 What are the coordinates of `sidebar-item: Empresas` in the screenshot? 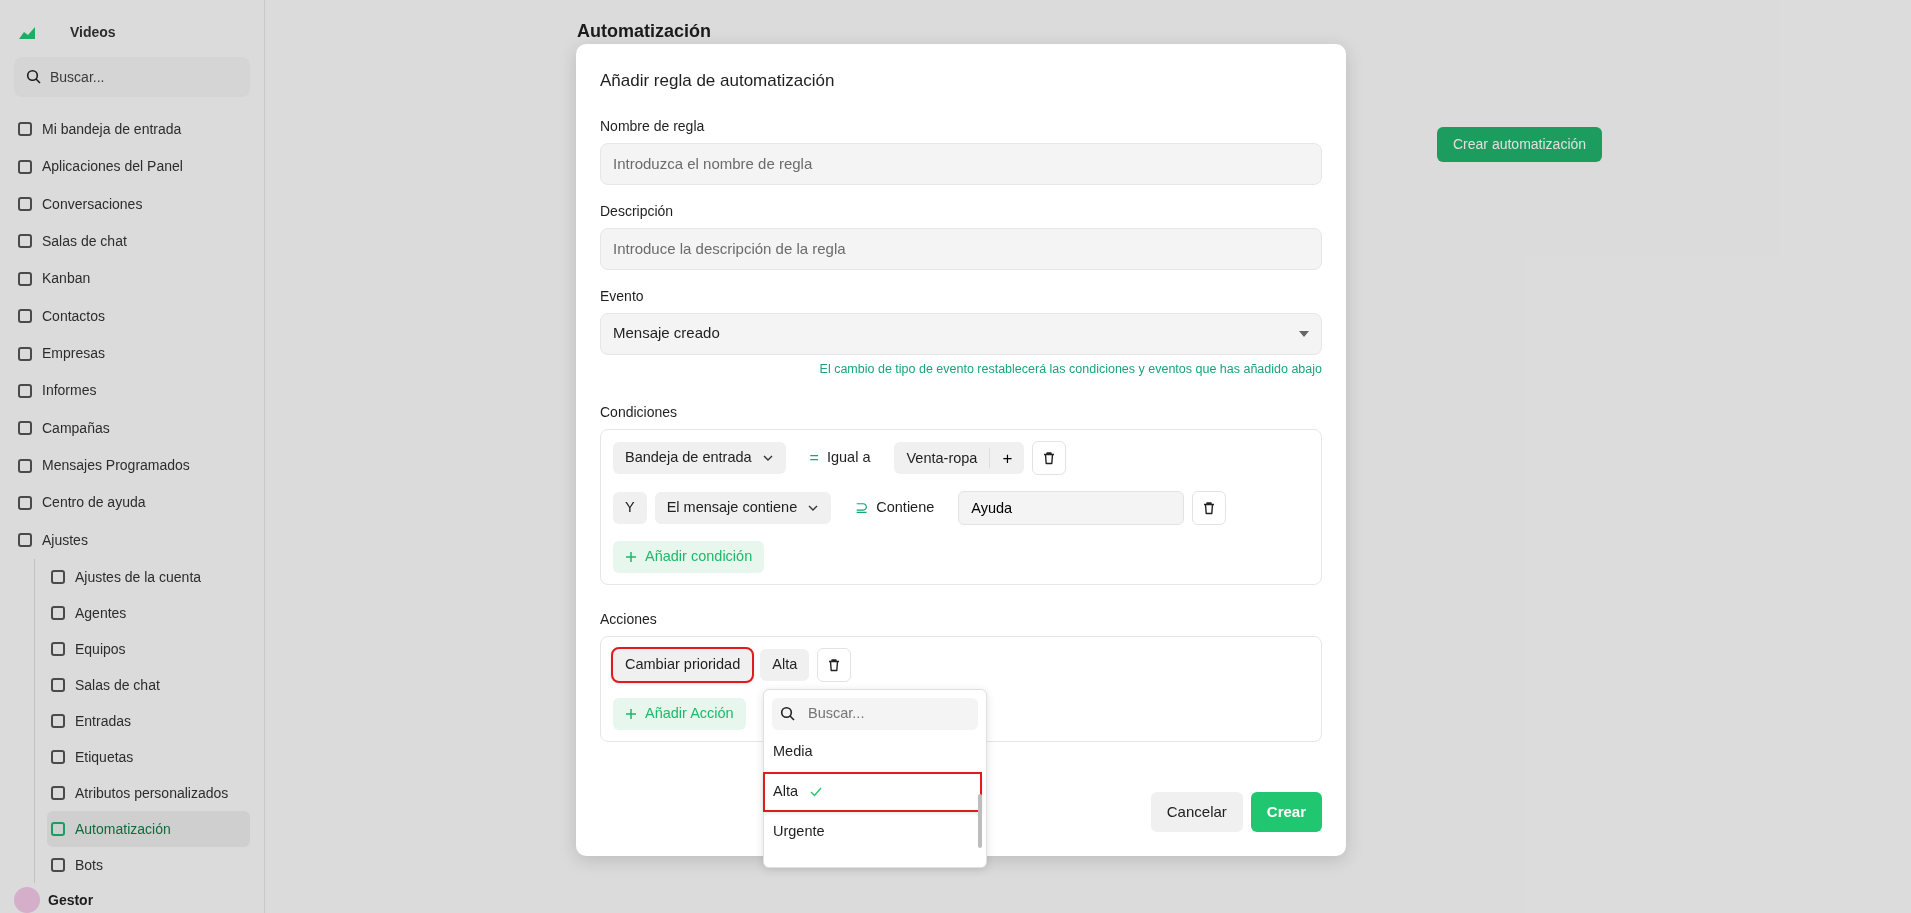 It's located at (132, 353).